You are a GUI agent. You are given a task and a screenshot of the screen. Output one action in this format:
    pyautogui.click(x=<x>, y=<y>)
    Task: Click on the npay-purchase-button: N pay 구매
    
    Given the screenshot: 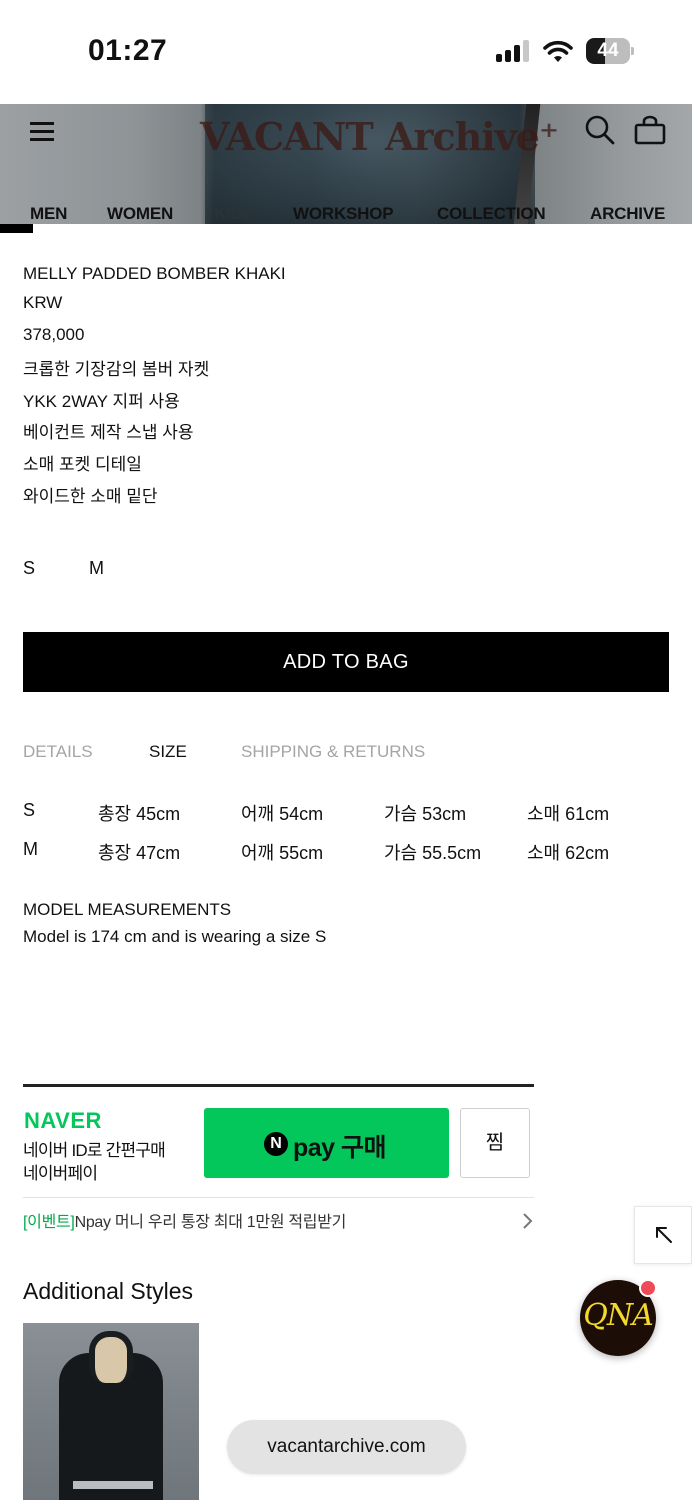 What is the action you would take?
    pyautogui.click(x=326, y=1143)
    